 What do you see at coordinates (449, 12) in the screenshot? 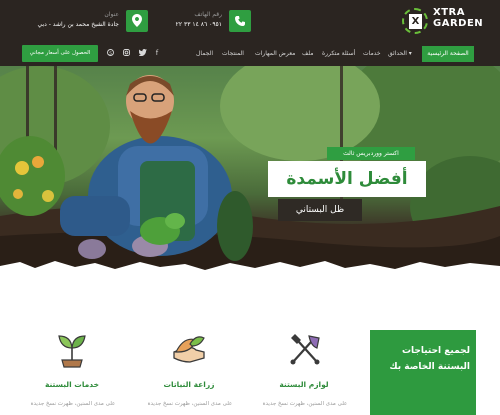
I see `brand-name-line1: XTRA` at bounding box center [449, 12].